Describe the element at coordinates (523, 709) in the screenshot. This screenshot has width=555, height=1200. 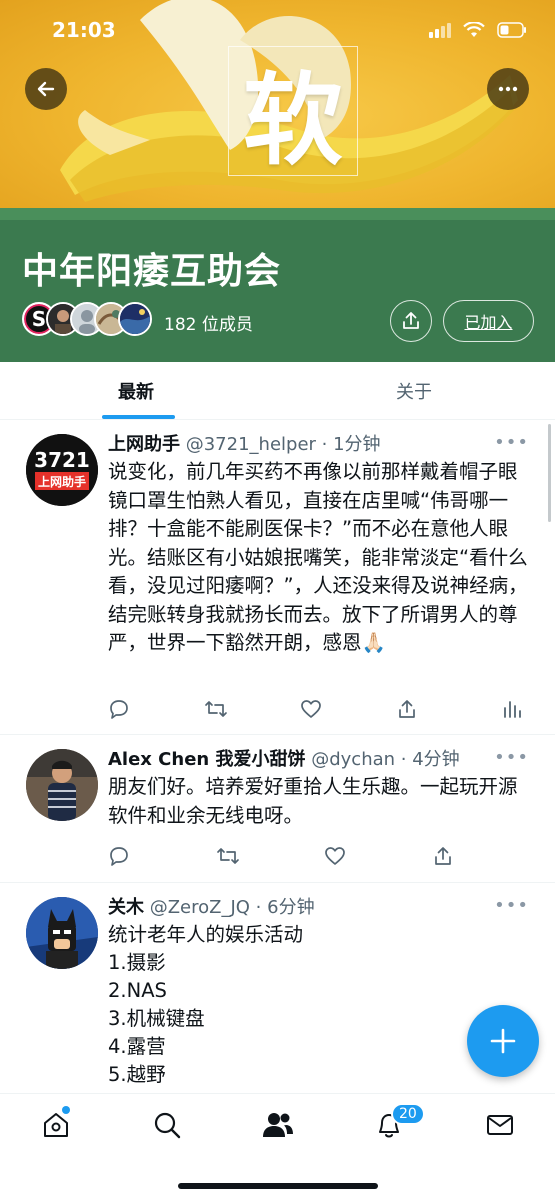
I see `analytics-button` at that location.